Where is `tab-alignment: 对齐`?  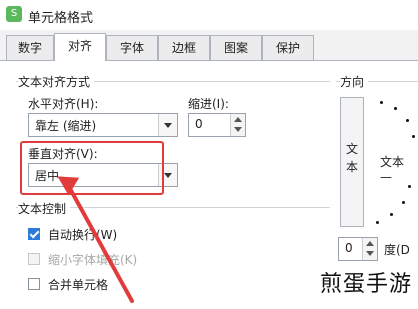
tab-alignment: 对齐 is located at coordinates (80, 47).